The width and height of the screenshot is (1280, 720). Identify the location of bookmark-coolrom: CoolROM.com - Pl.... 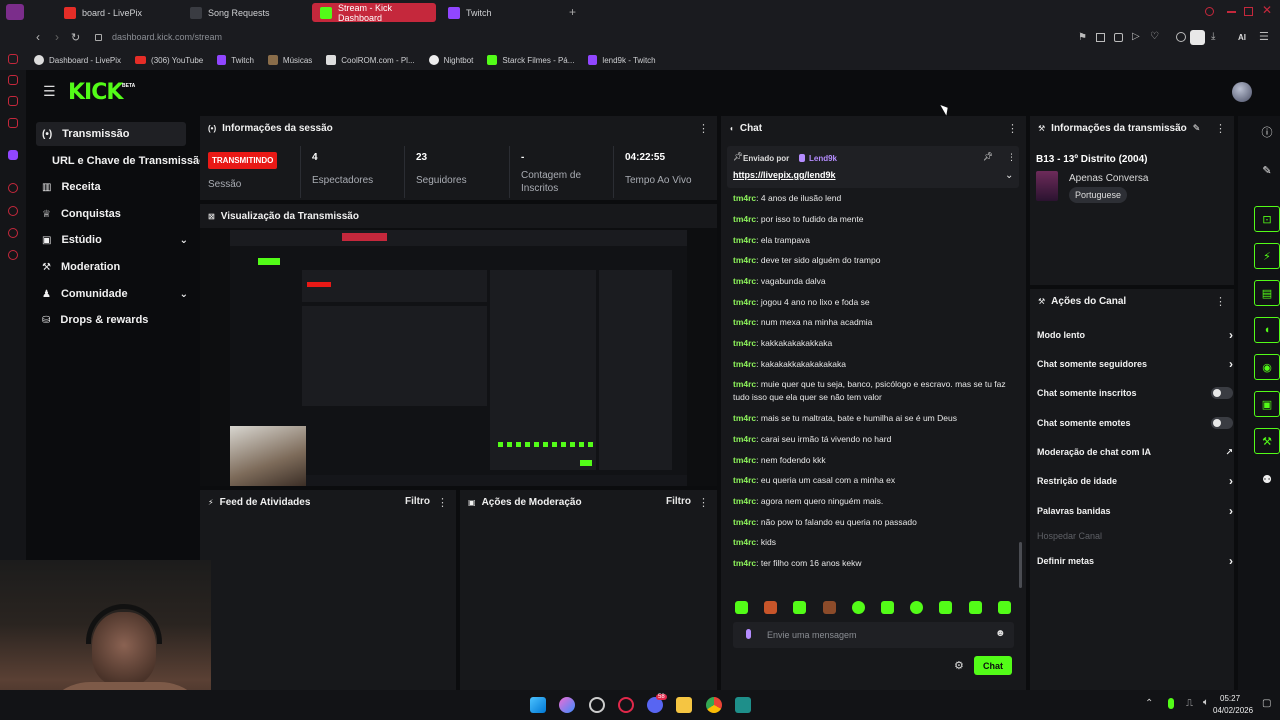
(370, 60).